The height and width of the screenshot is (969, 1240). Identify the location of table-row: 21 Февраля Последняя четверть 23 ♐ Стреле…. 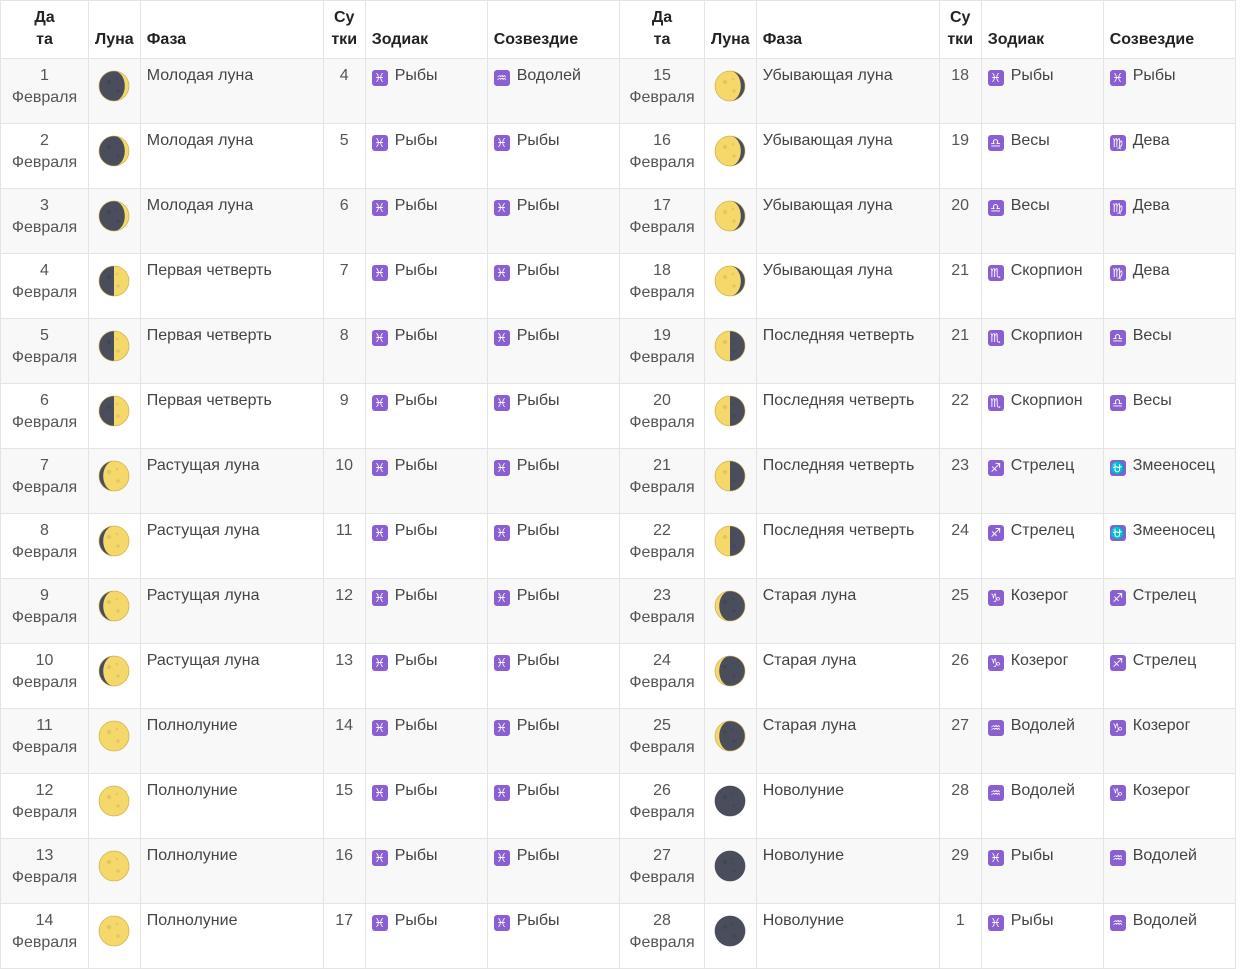
(927, 481).